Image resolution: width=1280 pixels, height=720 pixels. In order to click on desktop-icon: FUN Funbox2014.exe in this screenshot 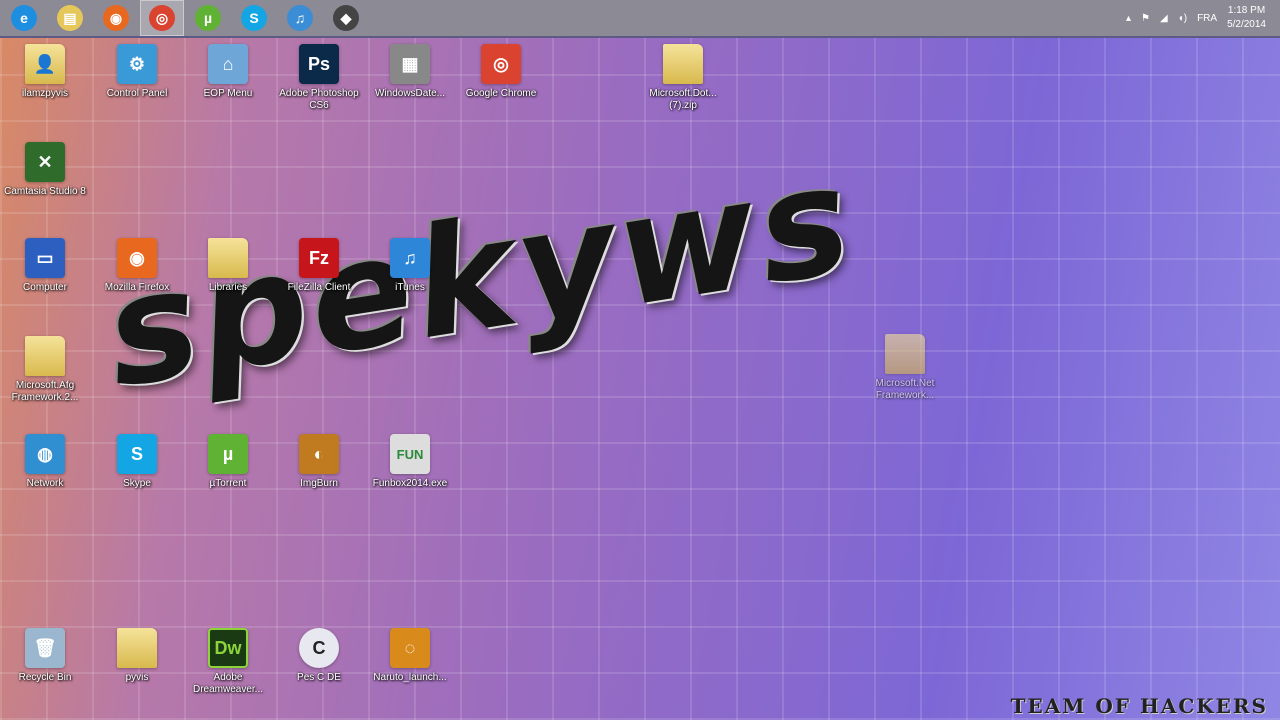, I will do `click(410, 462)`.